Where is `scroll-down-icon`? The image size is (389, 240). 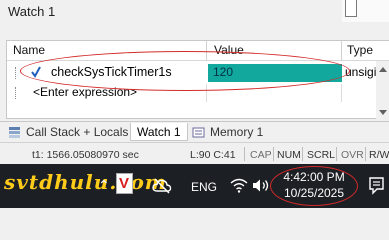 scroll-down-icon is located at coordinates (383, 112).